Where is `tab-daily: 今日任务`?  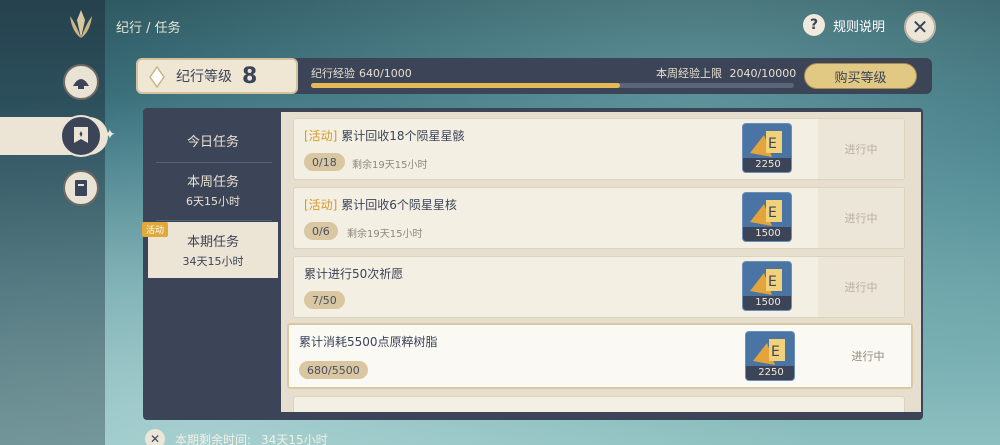
tab-daily: 今日任务 is located at coordinates (213, 140).